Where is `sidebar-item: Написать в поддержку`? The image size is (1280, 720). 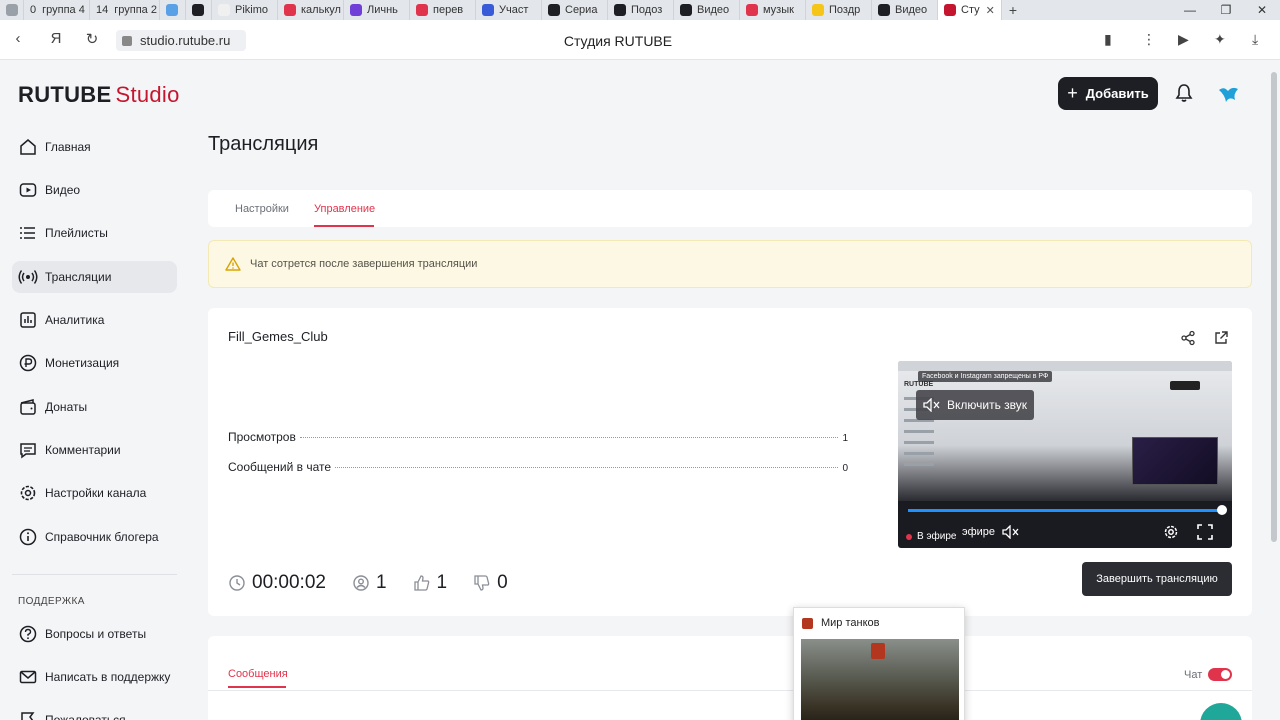 sidebar-item: Написать в поддержку is located at coordinates (94, 677).